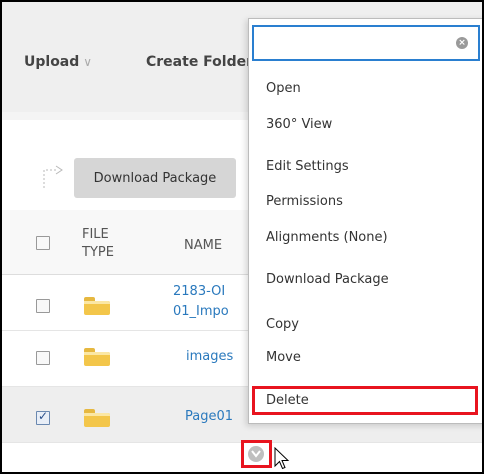  I want to click on item-link: Page01, so click(209, 417).